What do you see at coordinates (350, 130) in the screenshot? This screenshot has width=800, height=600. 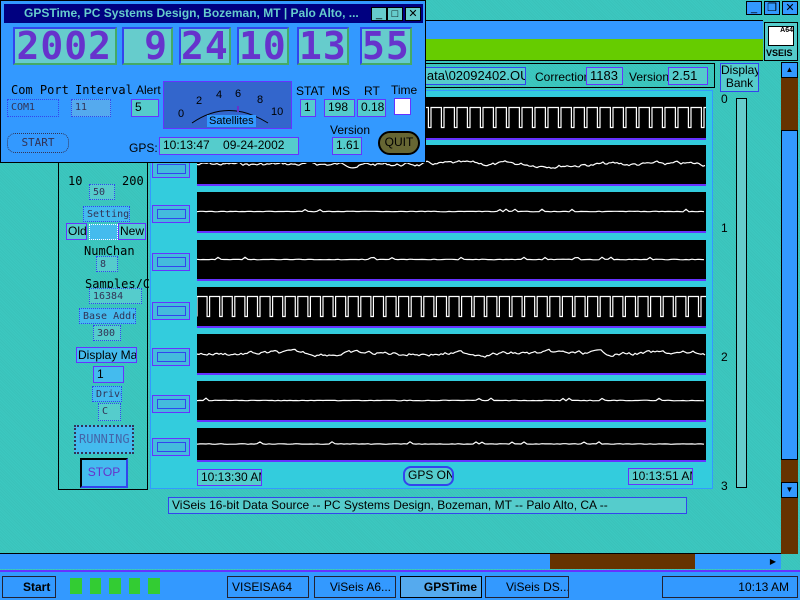 I see `gps-version-label: Version` at bounding box center [350, 130].